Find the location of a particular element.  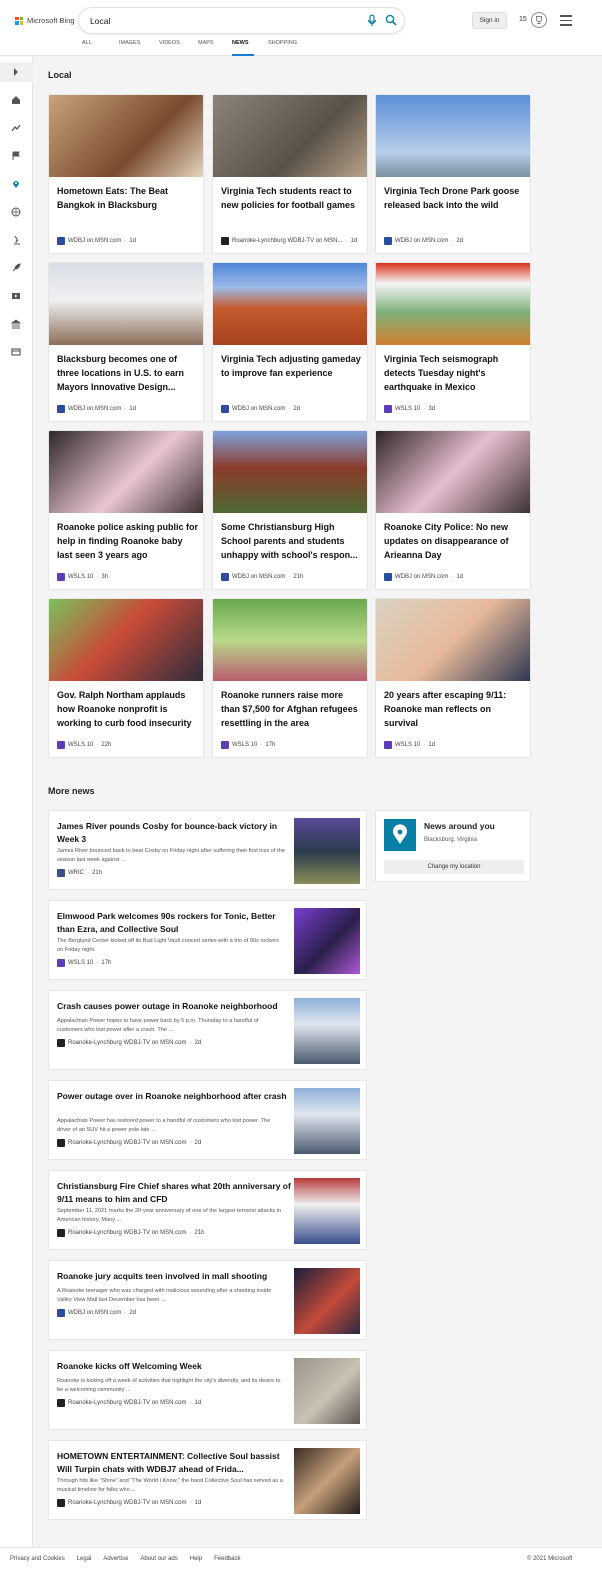

search-icon is located at coordinates (391, 20).